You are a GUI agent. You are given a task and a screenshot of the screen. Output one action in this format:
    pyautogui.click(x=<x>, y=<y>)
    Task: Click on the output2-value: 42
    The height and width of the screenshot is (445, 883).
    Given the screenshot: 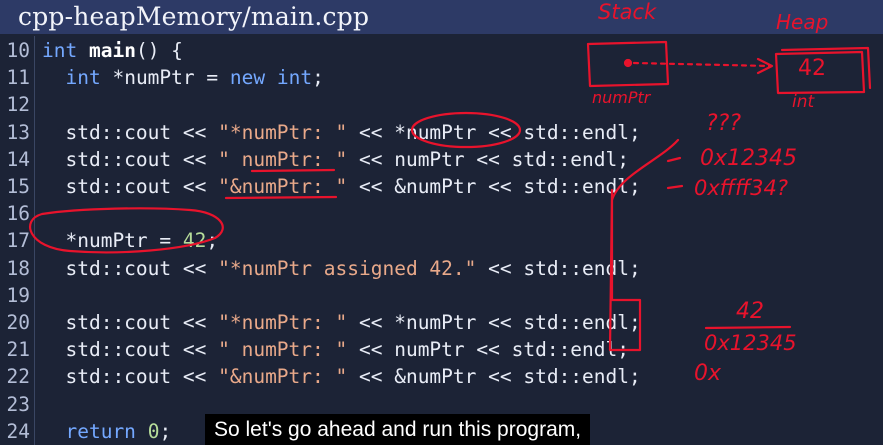 What is the action you would take?
    pyautogui.click(x=750, y=311)
    